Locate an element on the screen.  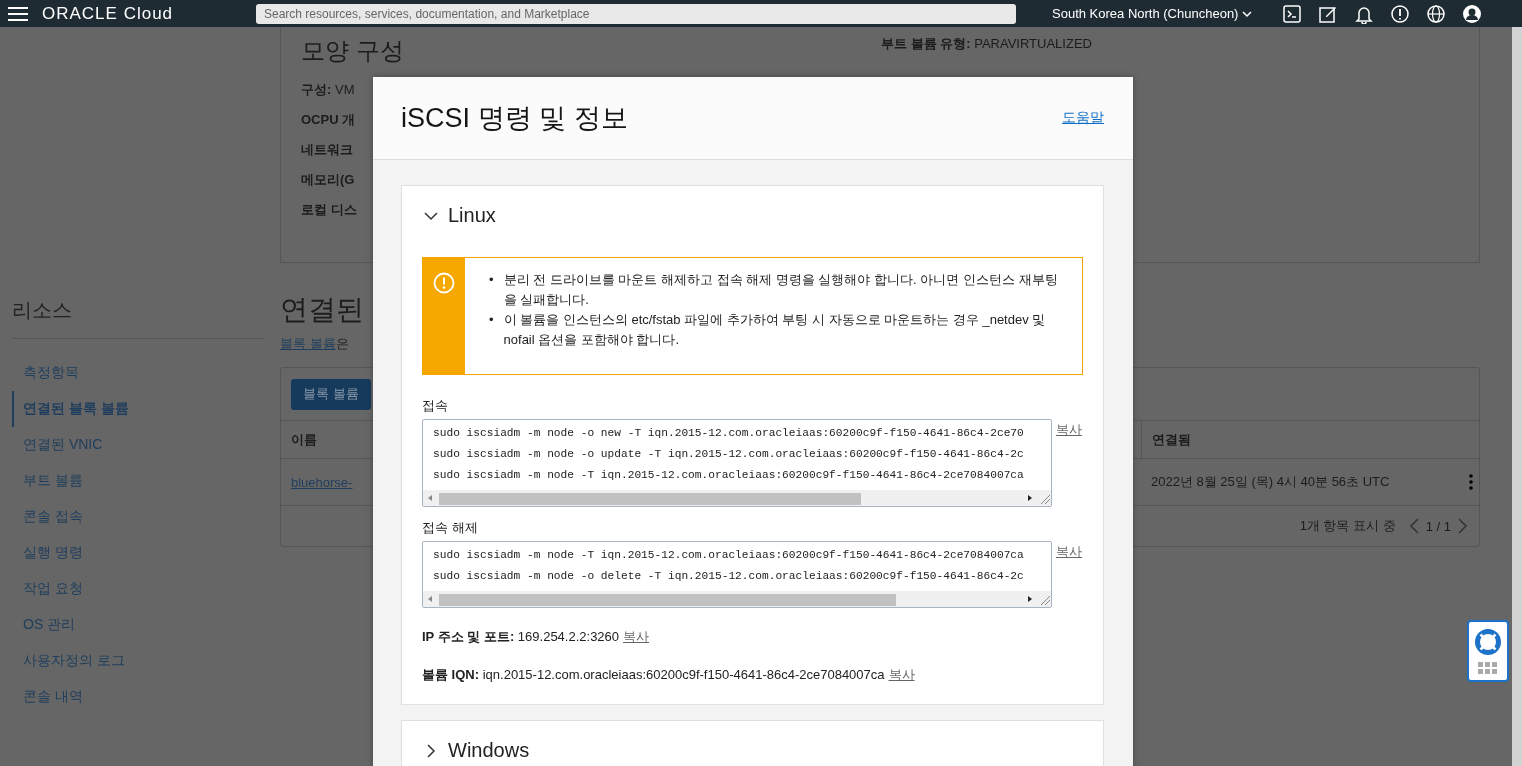
avatar-icon is located at coordinates (1472, 13).